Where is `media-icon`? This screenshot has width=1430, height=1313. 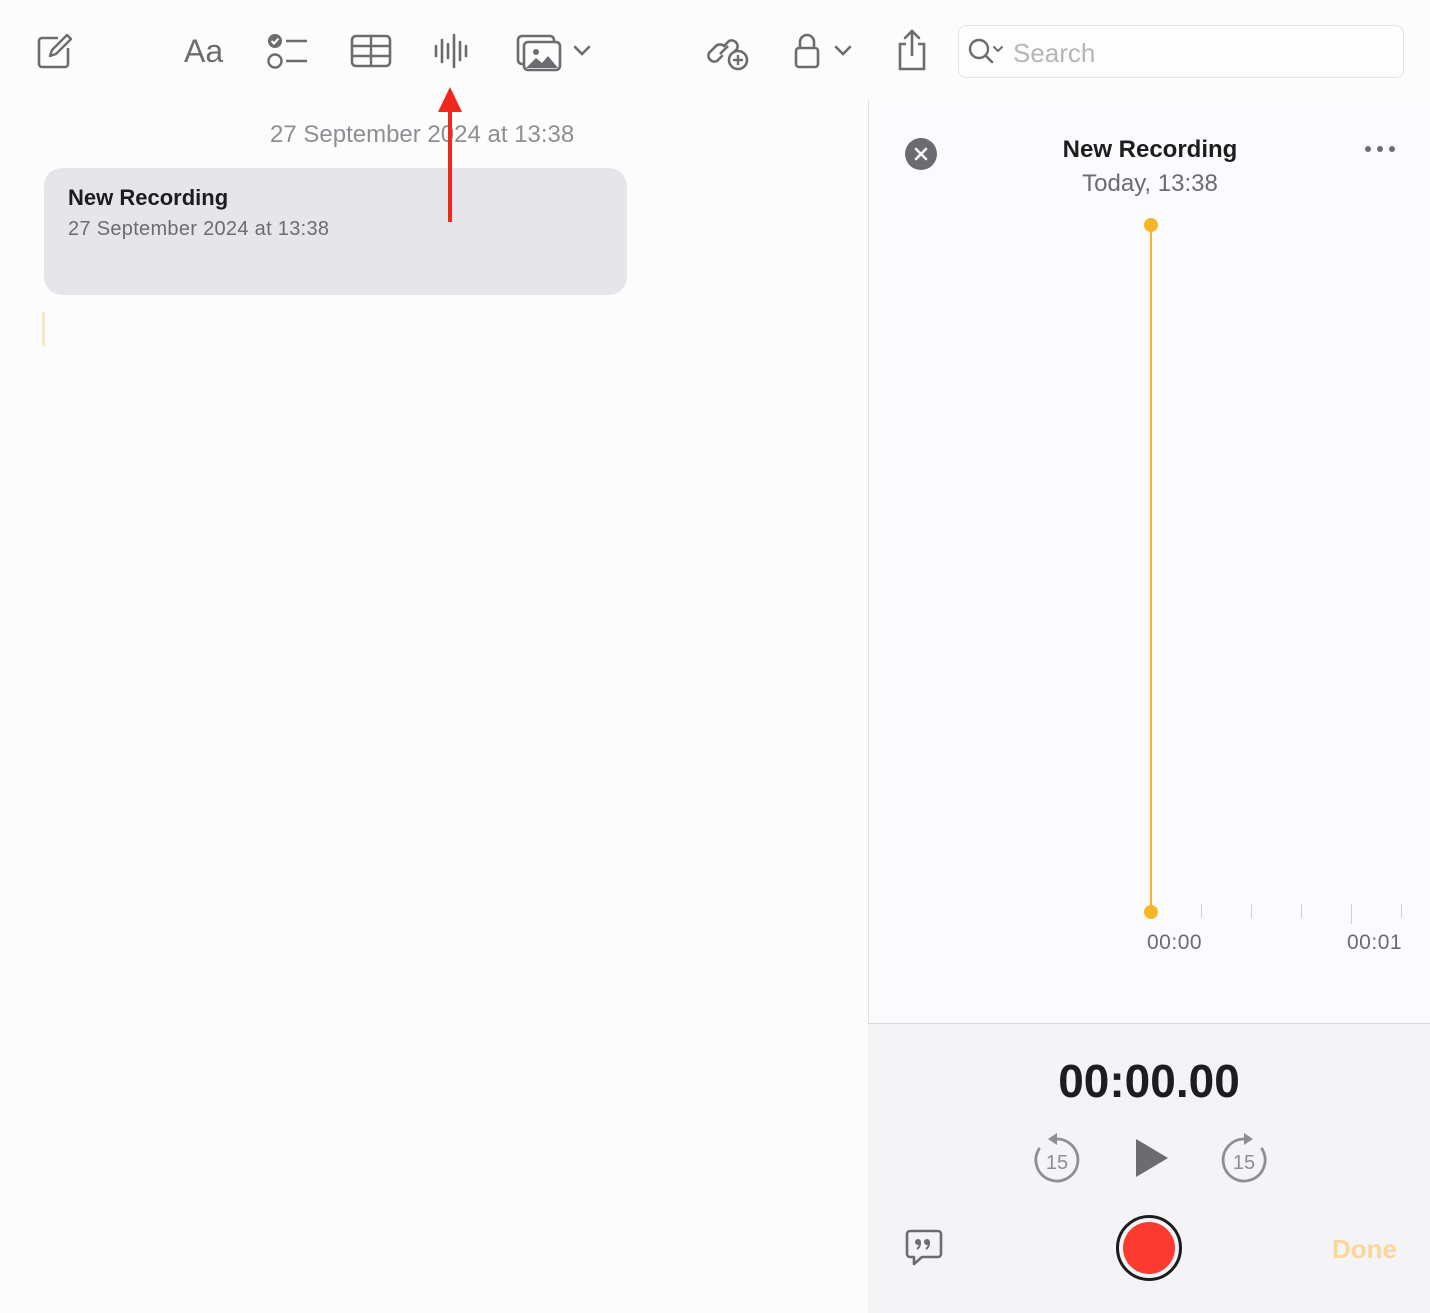
media-icon is located at coordinates (539, 52).